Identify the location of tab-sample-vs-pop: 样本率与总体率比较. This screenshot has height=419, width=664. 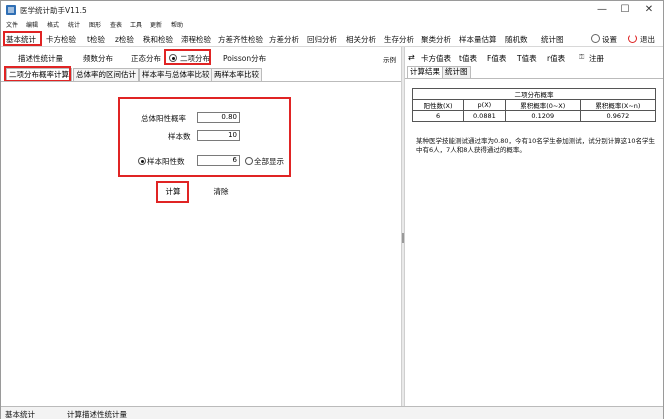
(176, 74).